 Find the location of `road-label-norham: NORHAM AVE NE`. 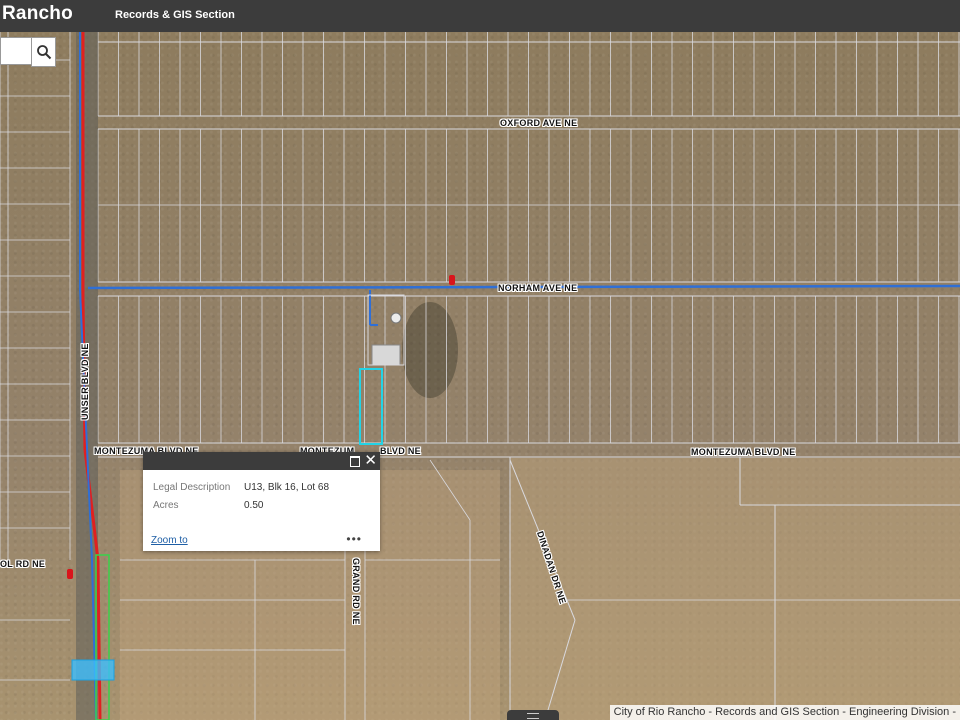

road-label-norham: NORHAM AVE NE is located at coordinates (538, 288).